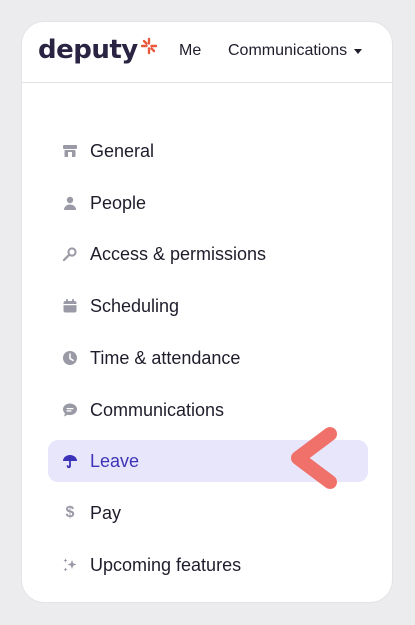  I want to click on sidebar-item-label: Scheduling, so click(135, 305).